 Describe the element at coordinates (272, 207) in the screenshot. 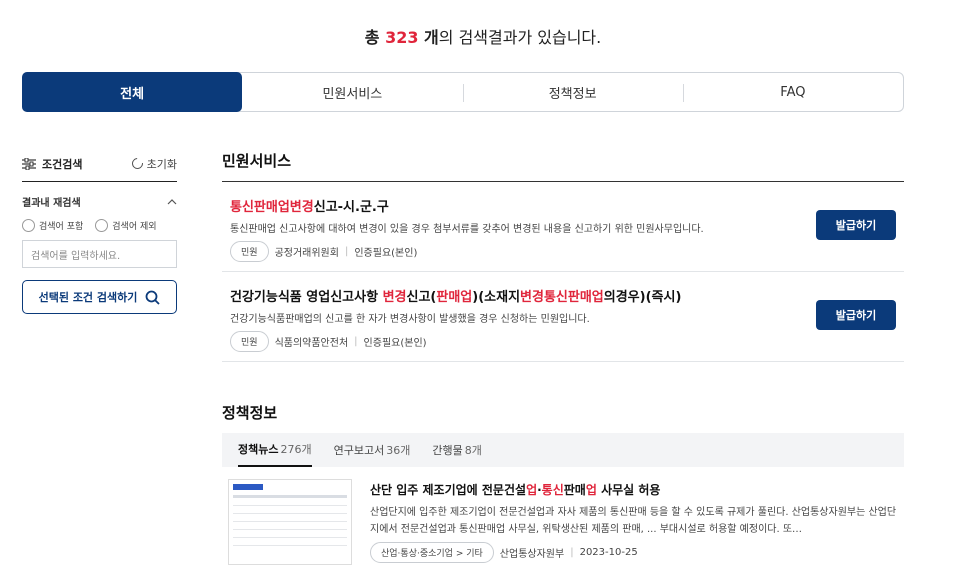

I see `title-highlight: 통신판매업변경` at that location.